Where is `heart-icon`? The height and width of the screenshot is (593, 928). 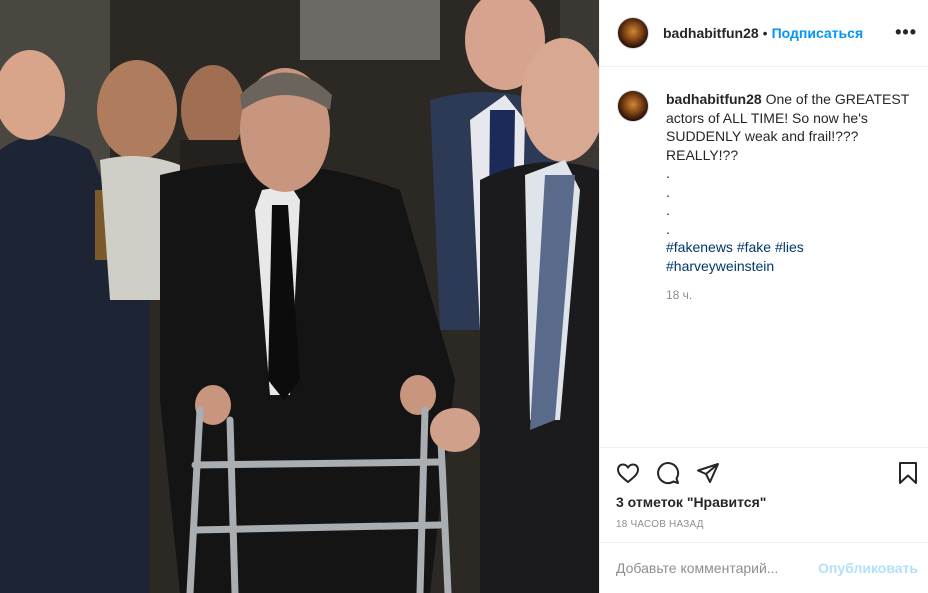 heart-icon is located at coordinates (628, 473).